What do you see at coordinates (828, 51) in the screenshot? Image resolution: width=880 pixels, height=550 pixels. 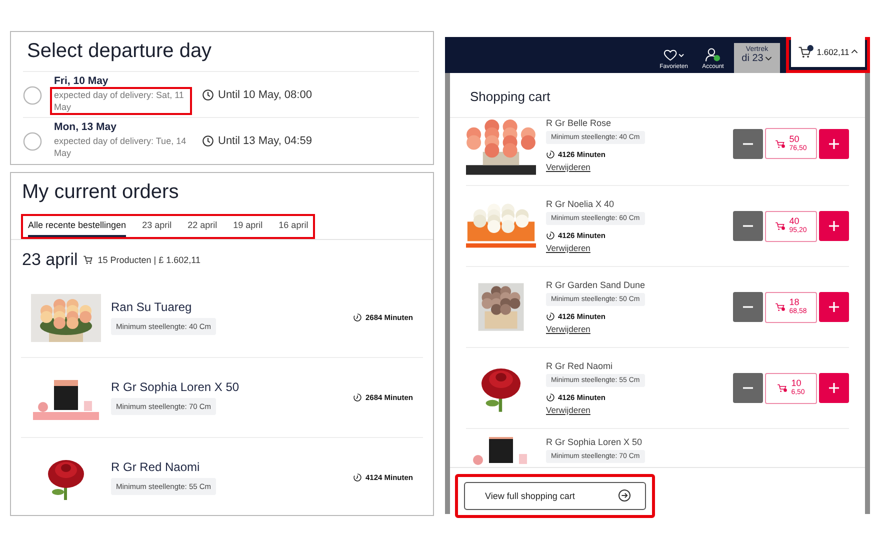 I see `cart-button: 1.602,11` at bounding box center [828, 51].